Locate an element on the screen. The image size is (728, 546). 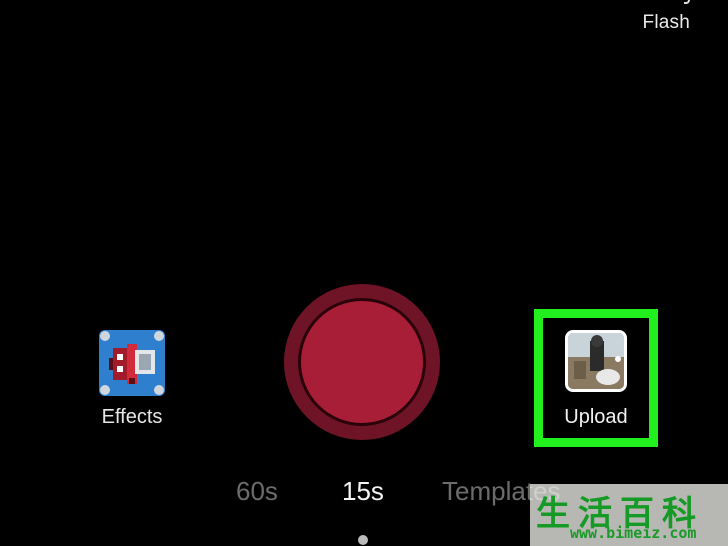
flash-icon is located at coordinates (687, 2).